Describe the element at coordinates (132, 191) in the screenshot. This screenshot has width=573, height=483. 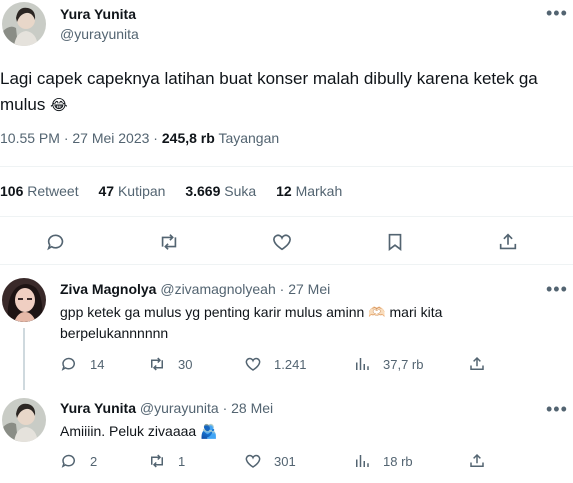
I see `quote-stat: 47 Kutipan` at that location.